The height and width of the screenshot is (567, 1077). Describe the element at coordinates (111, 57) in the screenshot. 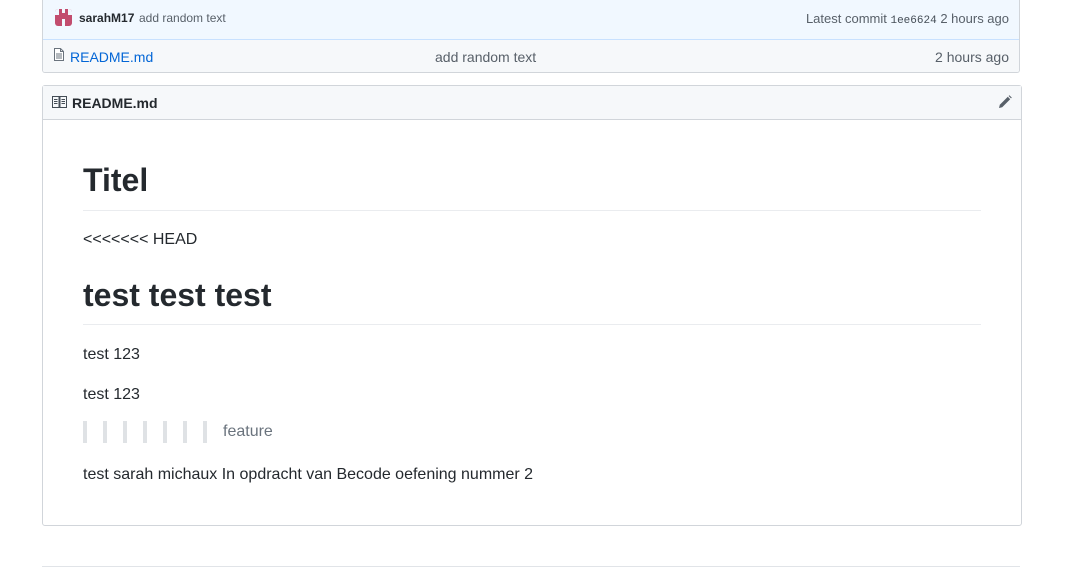

I see `file-name-link: README.md` at that location.